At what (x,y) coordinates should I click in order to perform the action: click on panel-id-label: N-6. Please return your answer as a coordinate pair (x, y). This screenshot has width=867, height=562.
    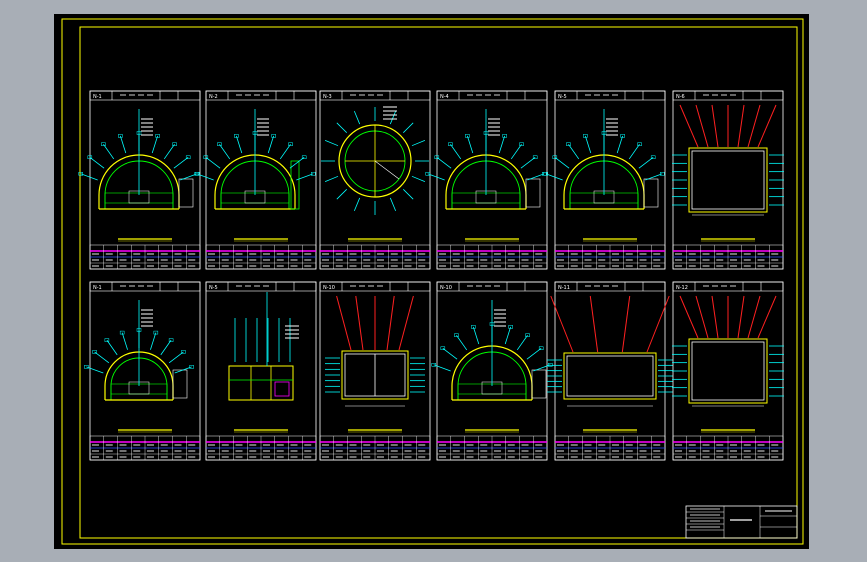
    Looking at the image, I should click on (680, 97).